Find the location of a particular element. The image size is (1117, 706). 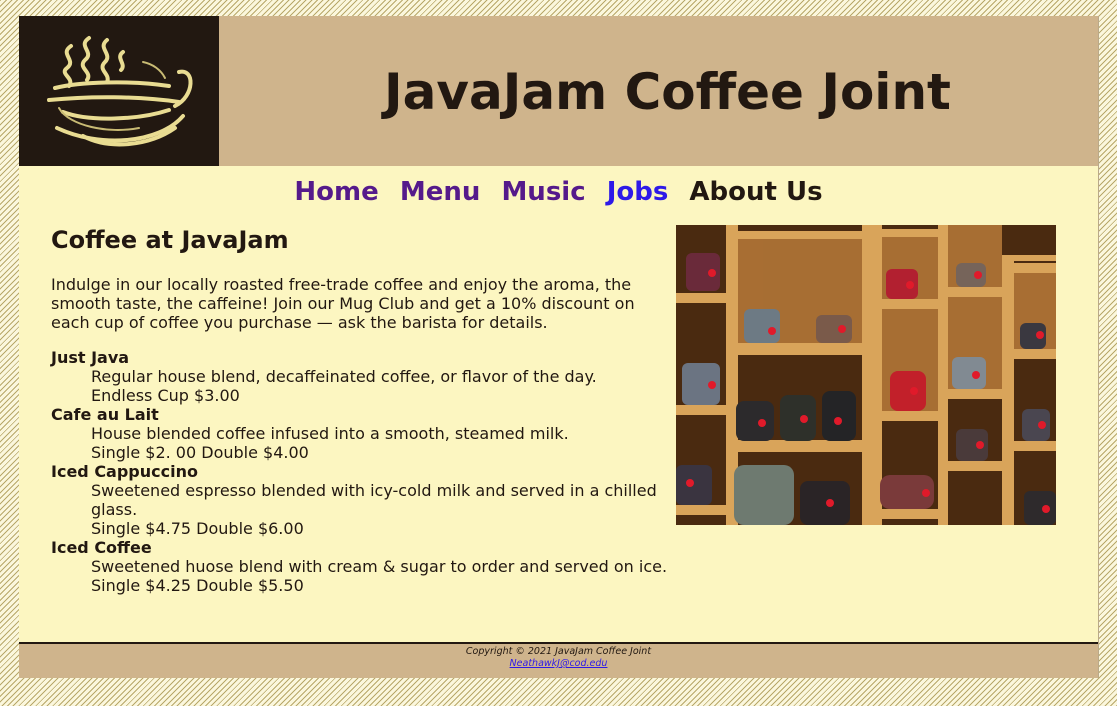

mugs-photo is located at coordinates (866, 375).